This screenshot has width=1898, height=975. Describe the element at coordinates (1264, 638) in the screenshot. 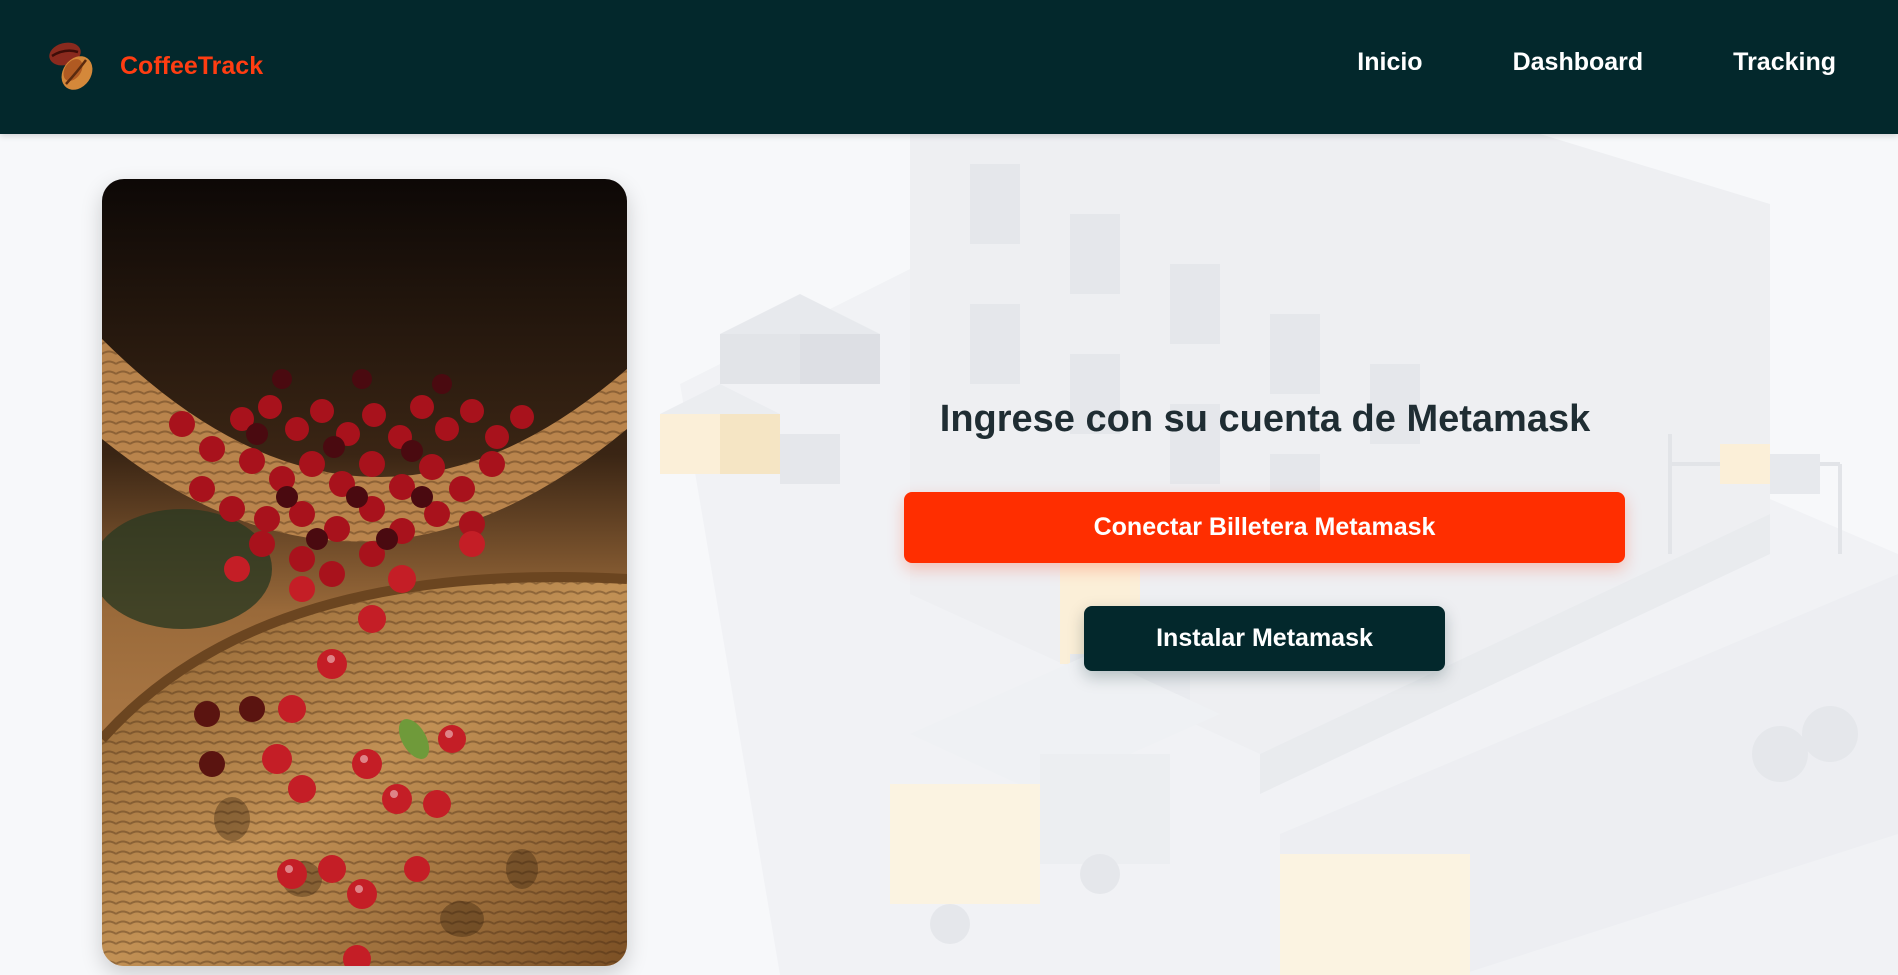

I see `install-metamask-button: Instalar Metamask` at that location.